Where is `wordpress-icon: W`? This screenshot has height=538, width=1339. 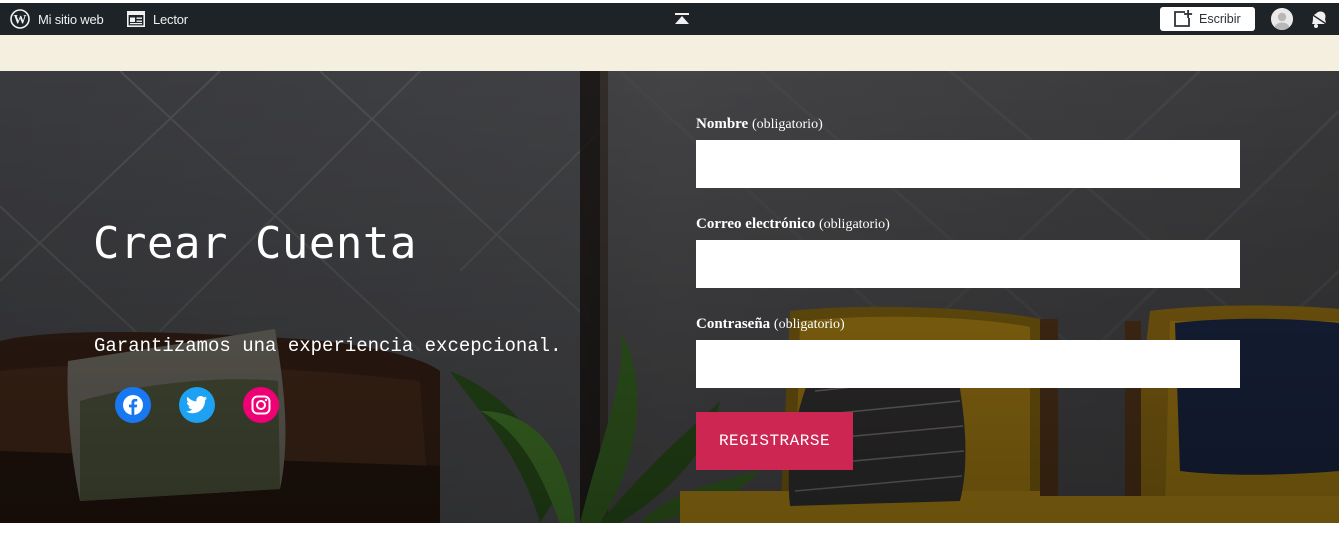 wordpress-icon: W is located at coordinates (20, 19).